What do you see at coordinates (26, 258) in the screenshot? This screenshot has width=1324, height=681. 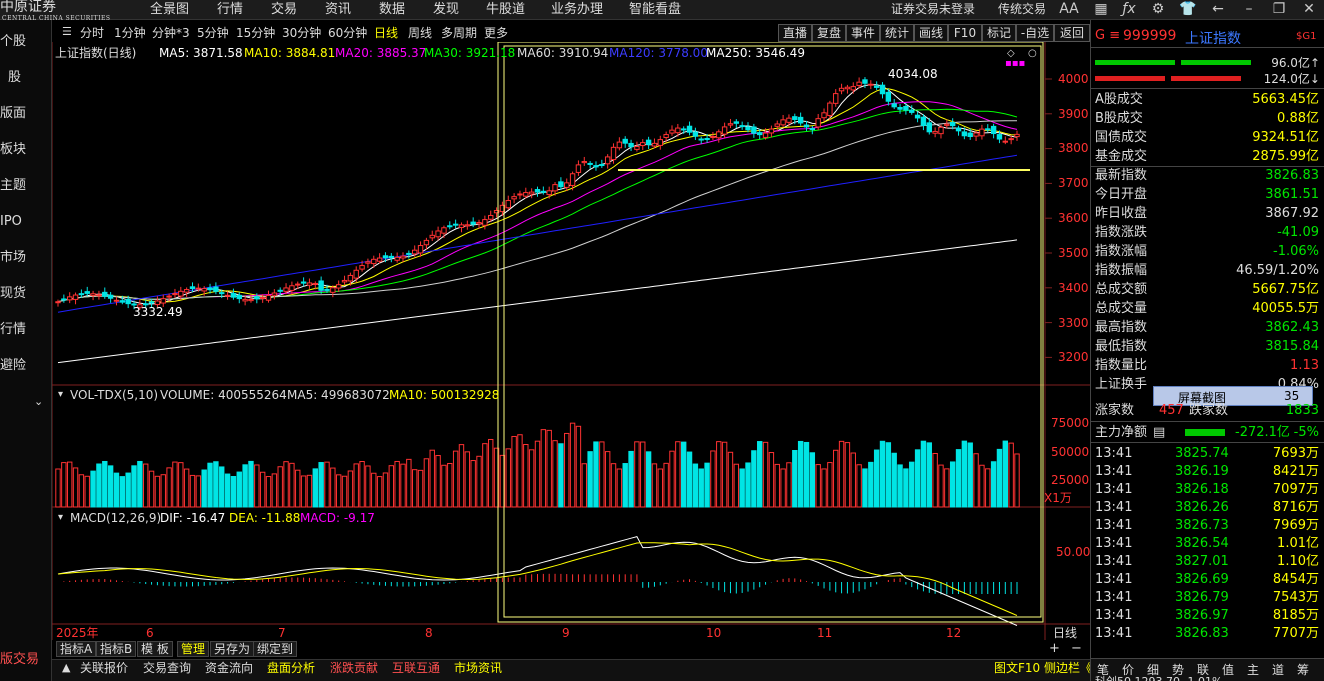 I see `rail-item-market: 市场` at bounding box center [26, 258].